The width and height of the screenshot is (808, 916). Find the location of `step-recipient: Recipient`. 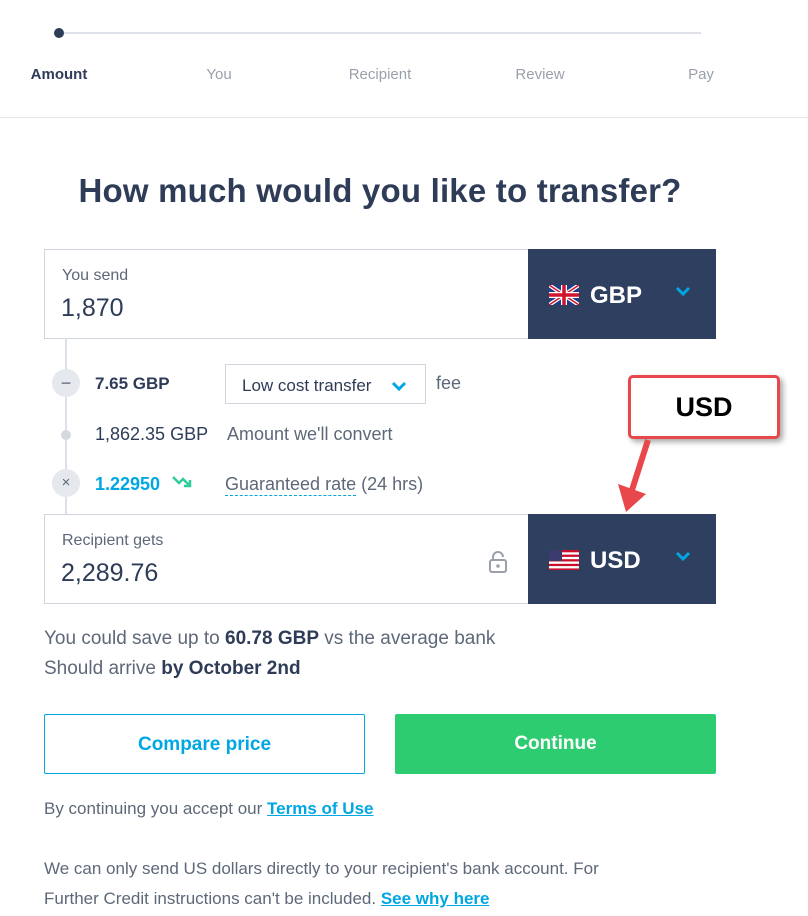

step-recipient: Recipient is located at coordinates (380, 74).